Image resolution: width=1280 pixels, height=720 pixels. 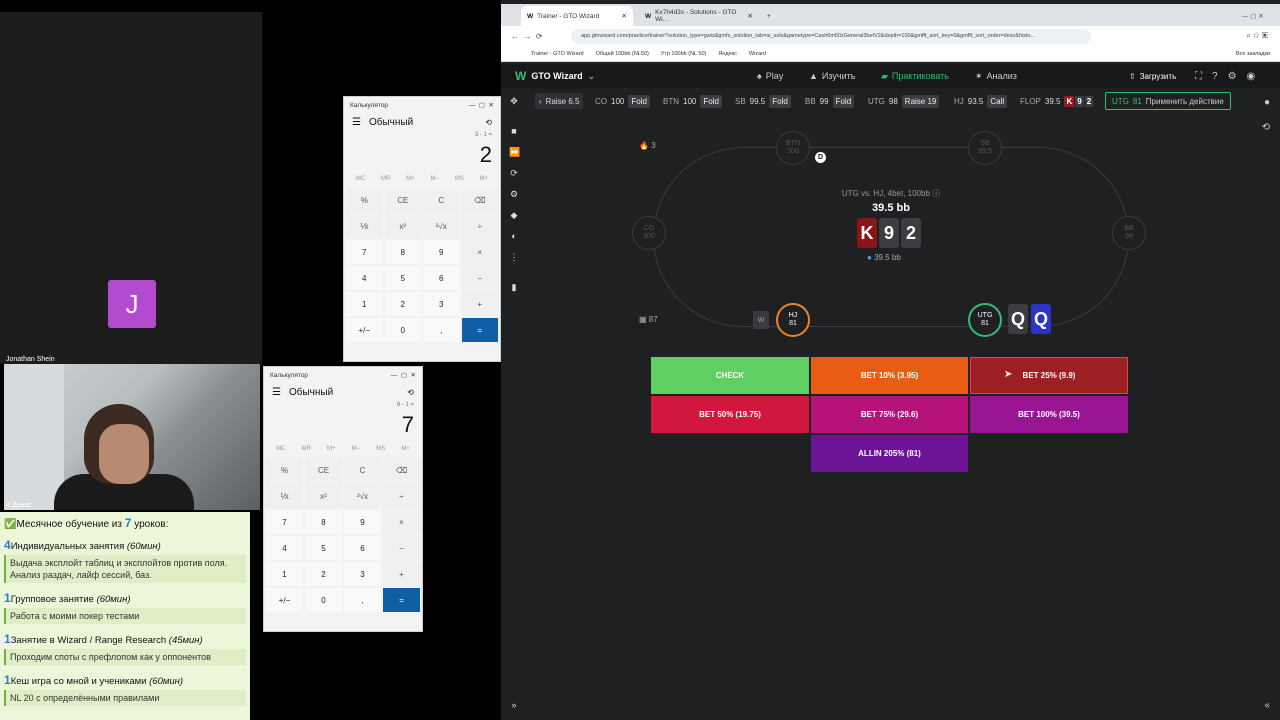 What do you see at coordinates (514, 215) in the screenshot?
I see `graduation-icon: ◆` at bounding box center [514, 215].